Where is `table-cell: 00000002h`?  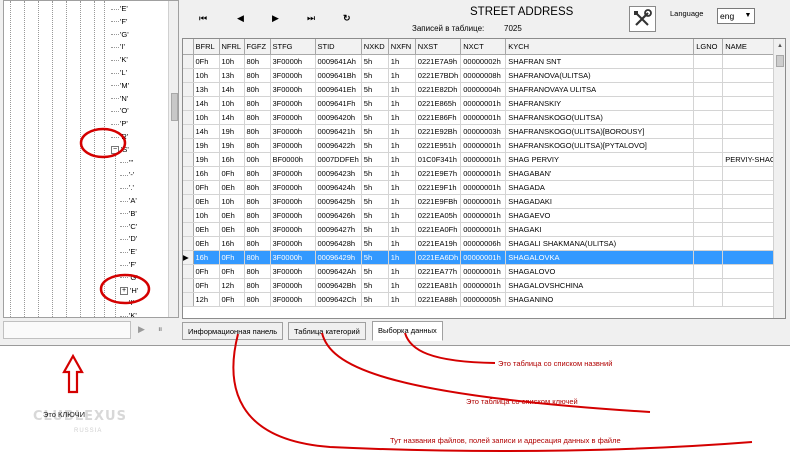
table-cell: 00000002h is located at coordinates (483, 61).